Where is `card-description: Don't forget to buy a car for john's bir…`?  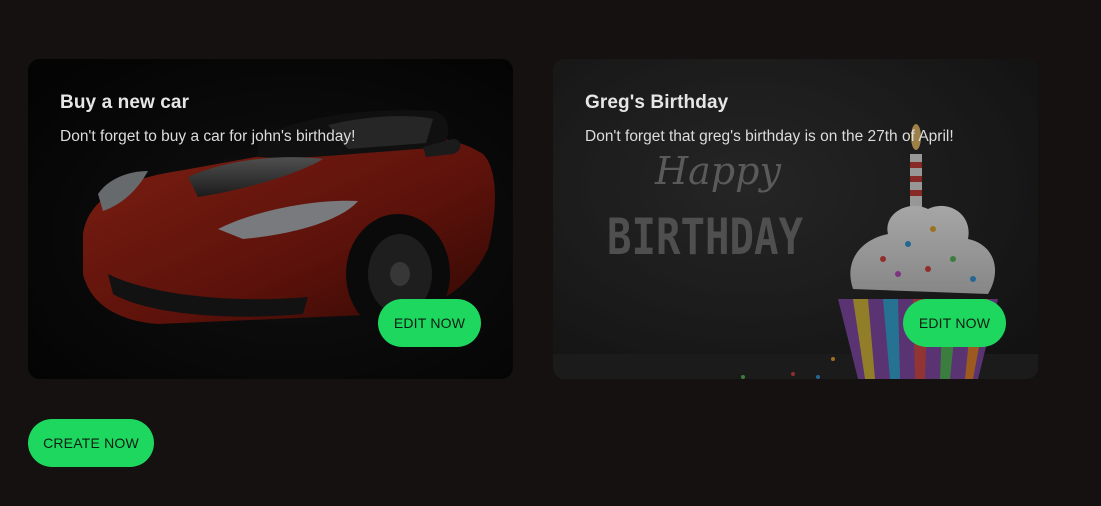
card-description: Don't forget to buy a car for john's bir… is located at coordinates (208, 136).